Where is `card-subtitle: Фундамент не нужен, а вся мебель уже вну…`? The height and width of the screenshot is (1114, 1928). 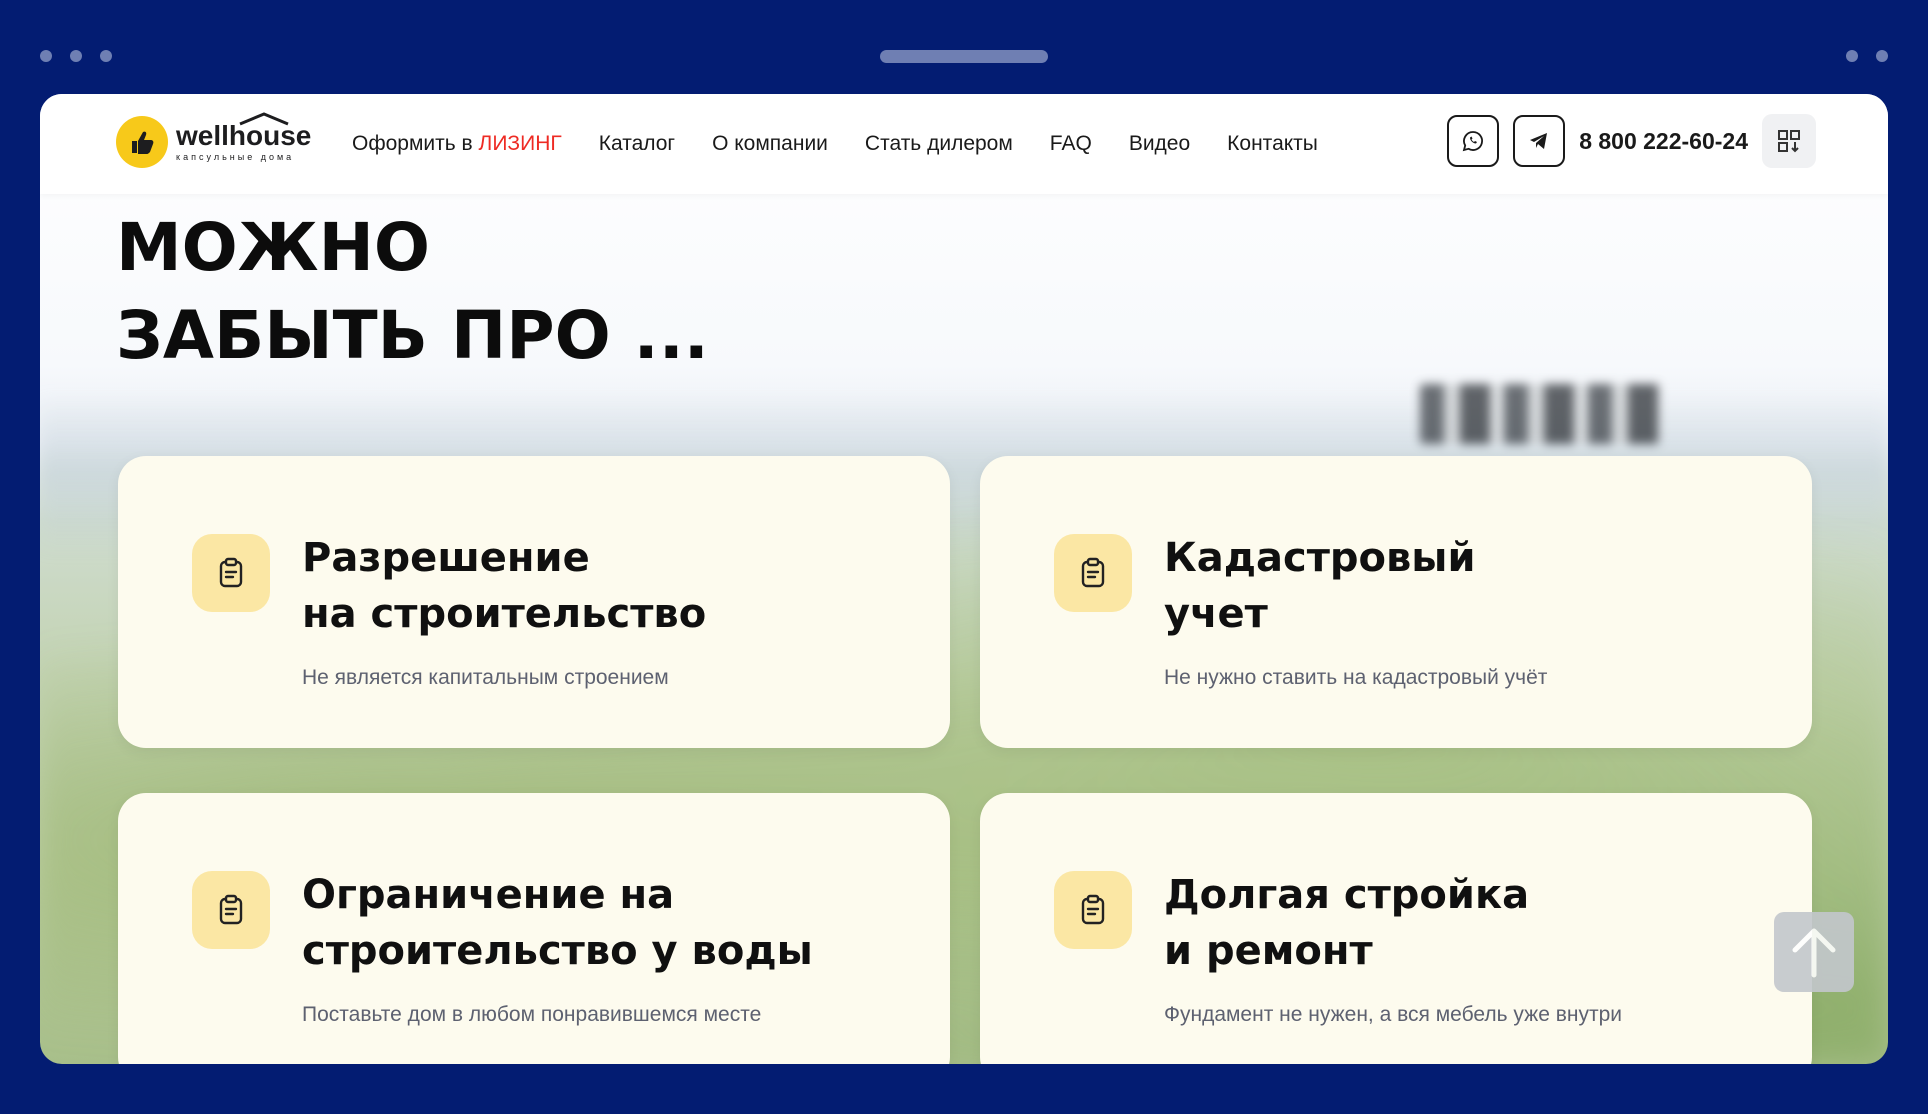 card-subtitle: Фундамент не нужен, а вся мебель уже вну… is located at coordinates (1393, 1014).